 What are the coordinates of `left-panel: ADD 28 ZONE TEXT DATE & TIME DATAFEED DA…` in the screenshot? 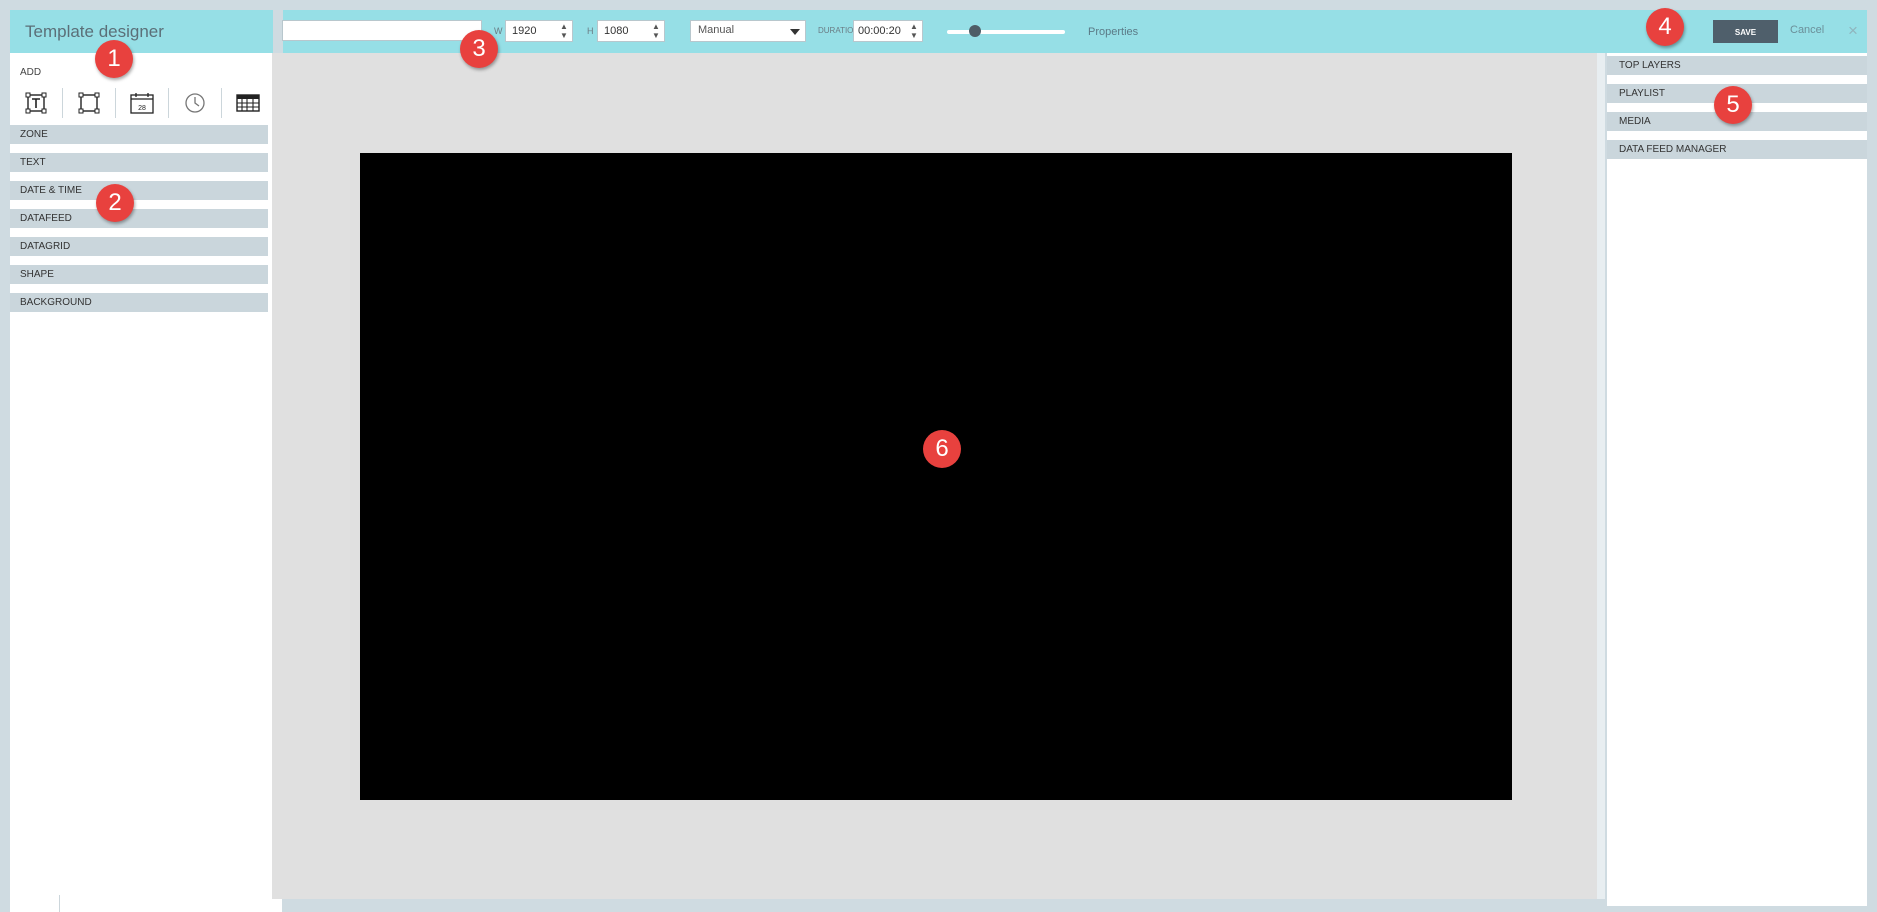 It's located at (146, 482).